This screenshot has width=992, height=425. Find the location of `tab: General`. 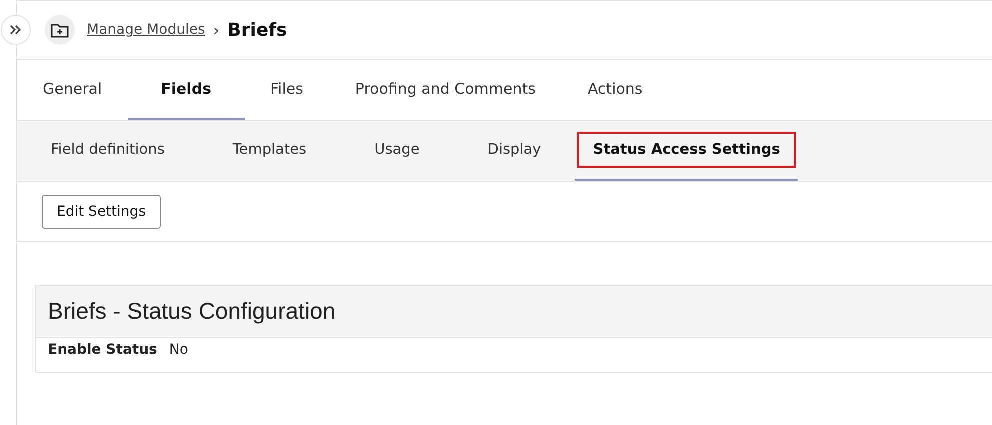

tab: General is located at coordinates (72, 90).